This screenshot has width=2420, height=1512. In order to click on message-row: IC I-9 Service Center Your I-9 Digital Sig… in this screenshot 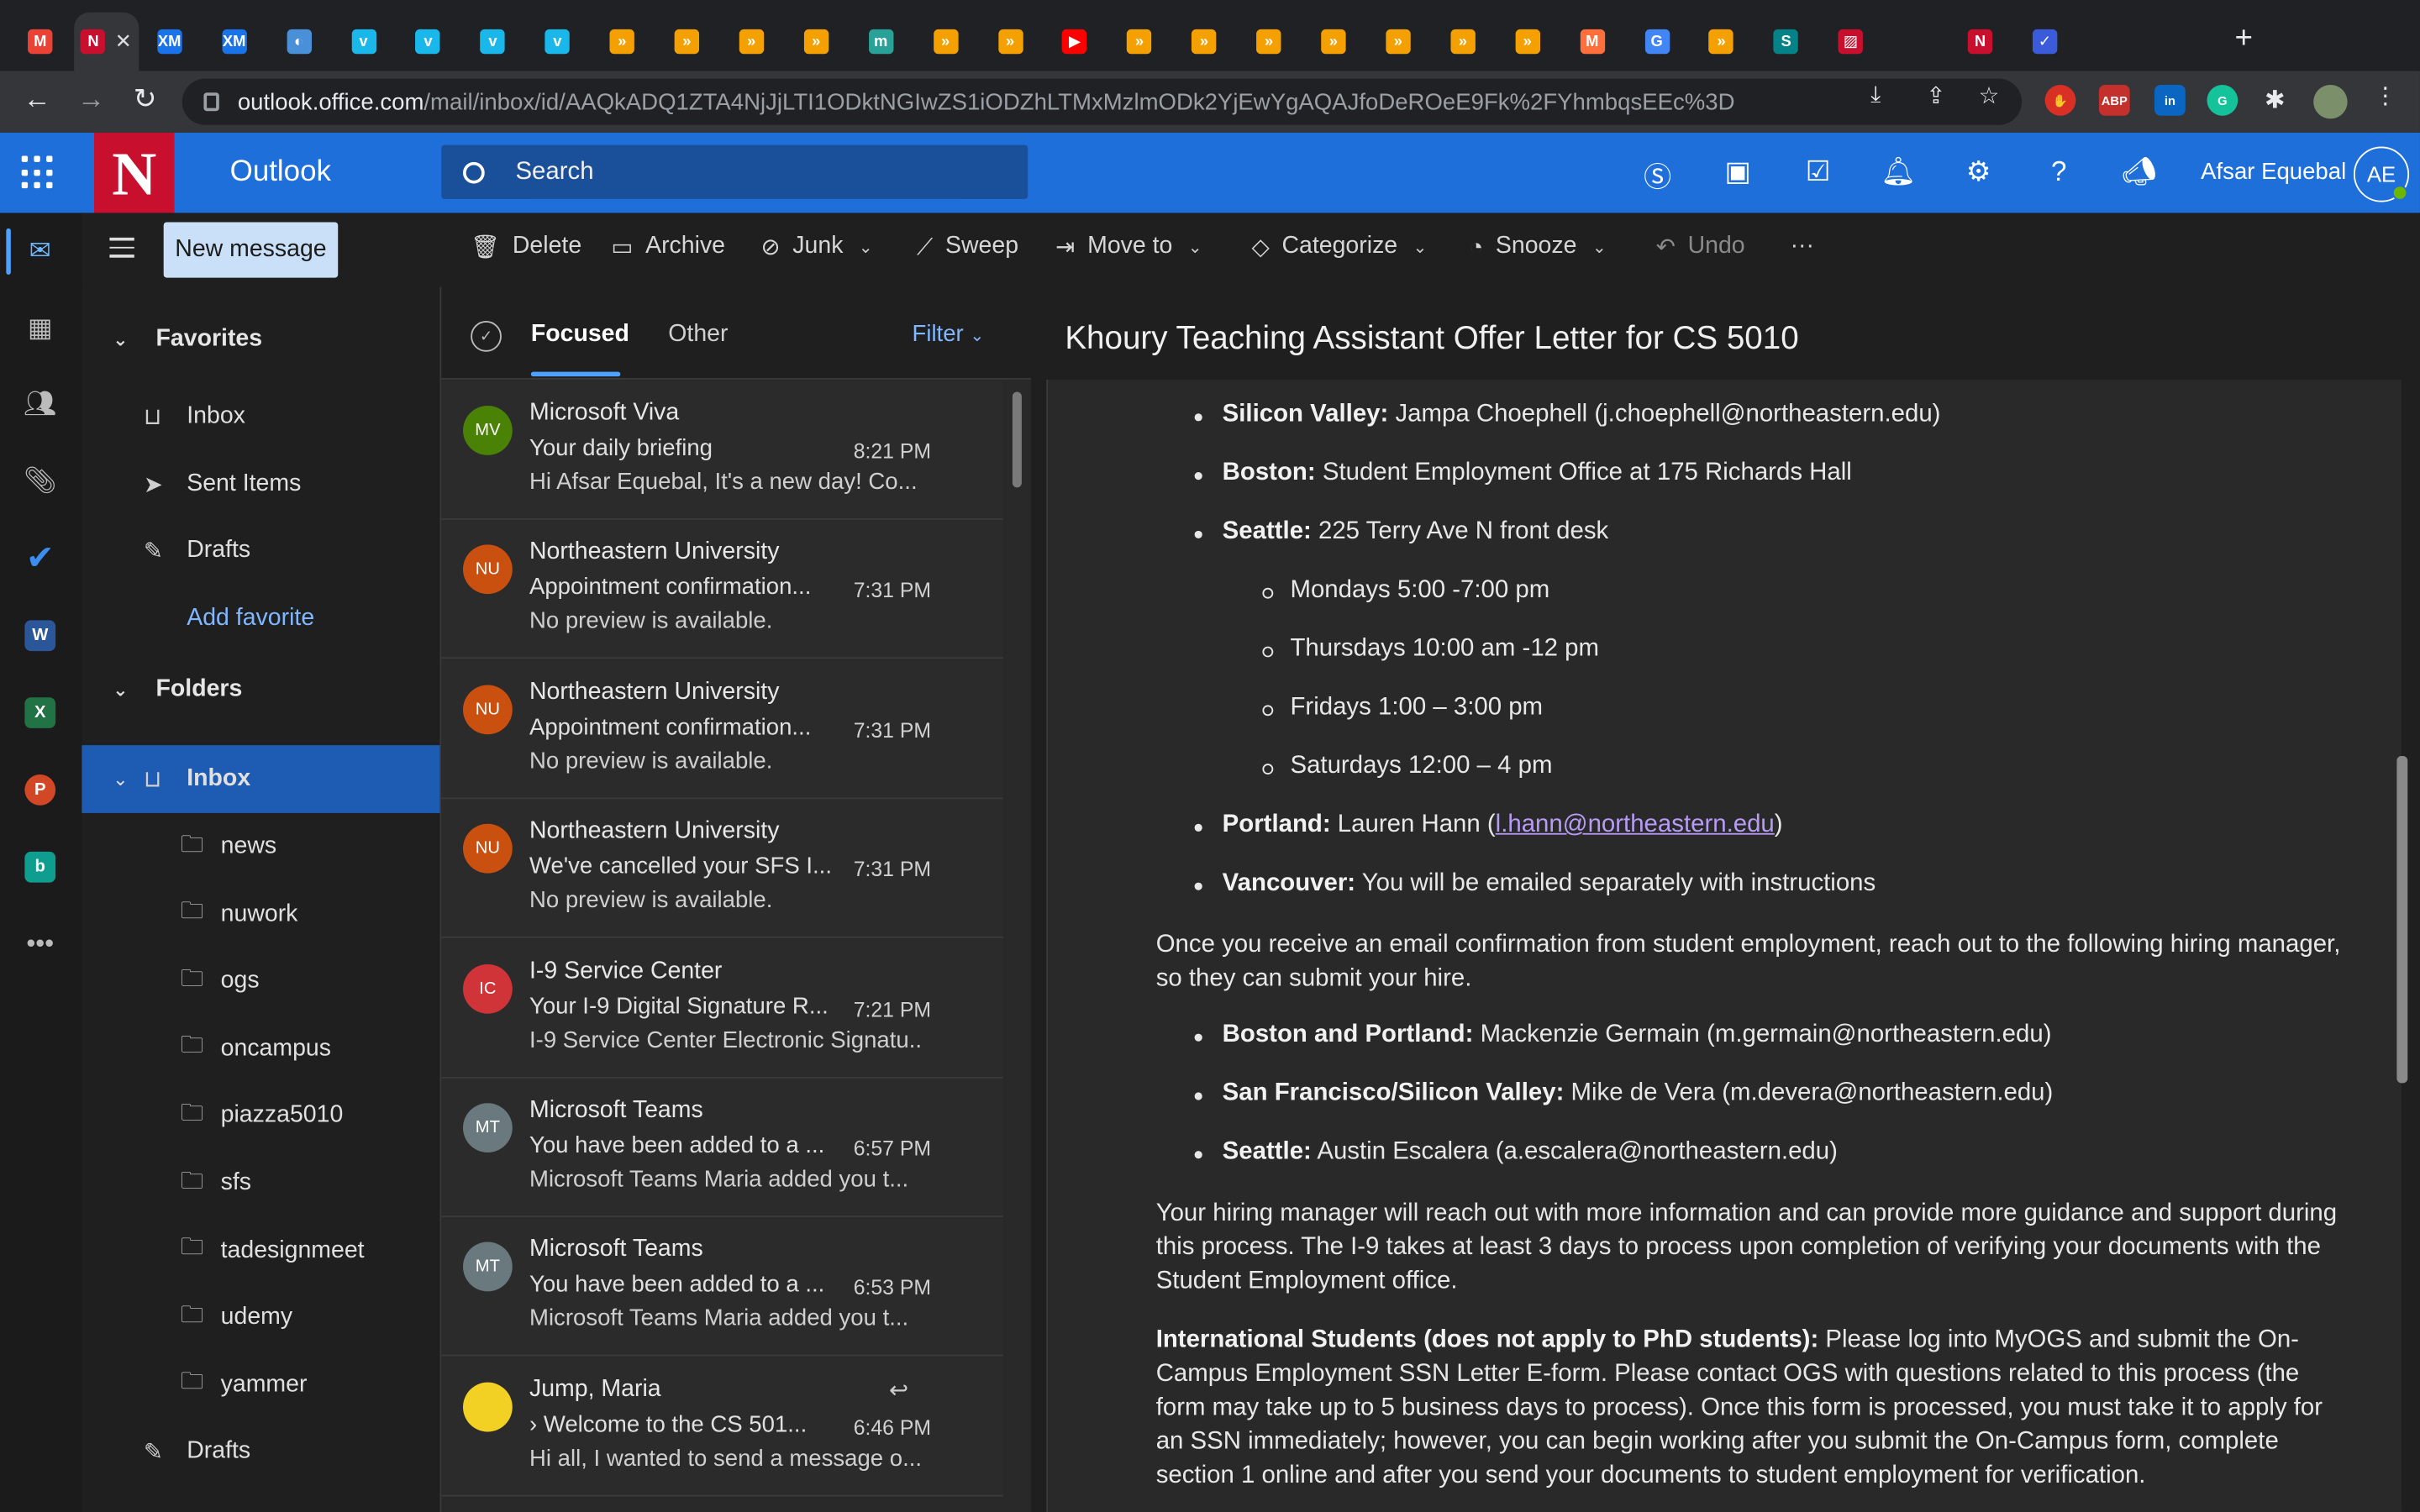, I will do `click(722, 1008)`.